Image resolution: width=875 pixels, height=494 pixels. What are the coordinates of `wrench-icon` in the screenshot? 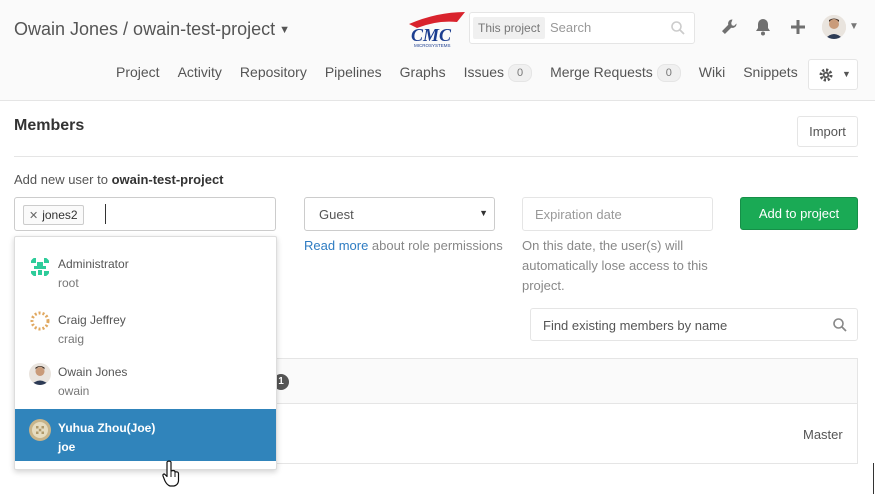 It's located at (729, 27).